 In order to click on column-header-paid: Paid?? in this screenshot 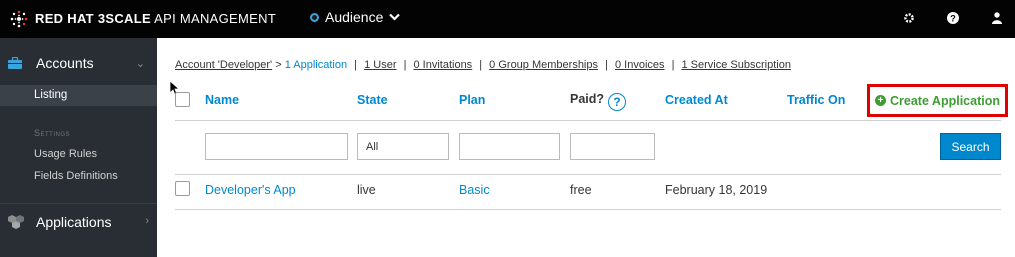, I will do `click(598, 101)`.